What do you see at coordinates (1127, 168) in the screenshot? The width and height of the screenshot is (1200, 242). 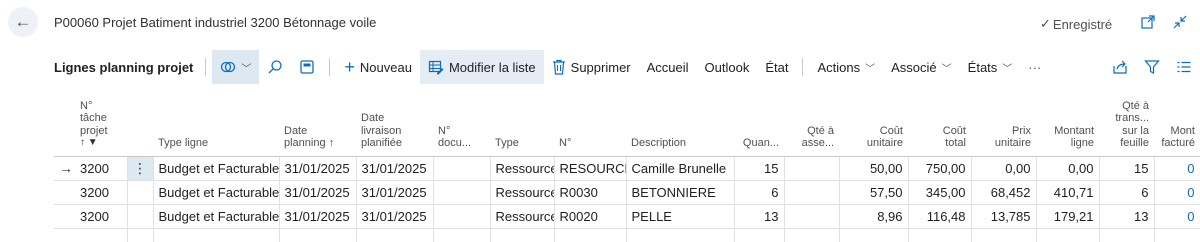 I see `qty-to-transfer-cell: 15` at bounding box center [1127, 168].